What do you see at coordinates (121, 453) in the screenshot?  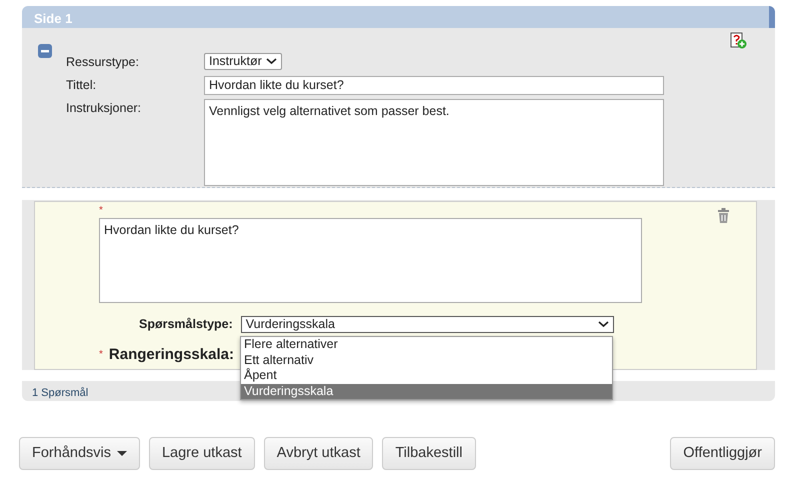 I see `caret-icon` at bounding box center [121, 453].